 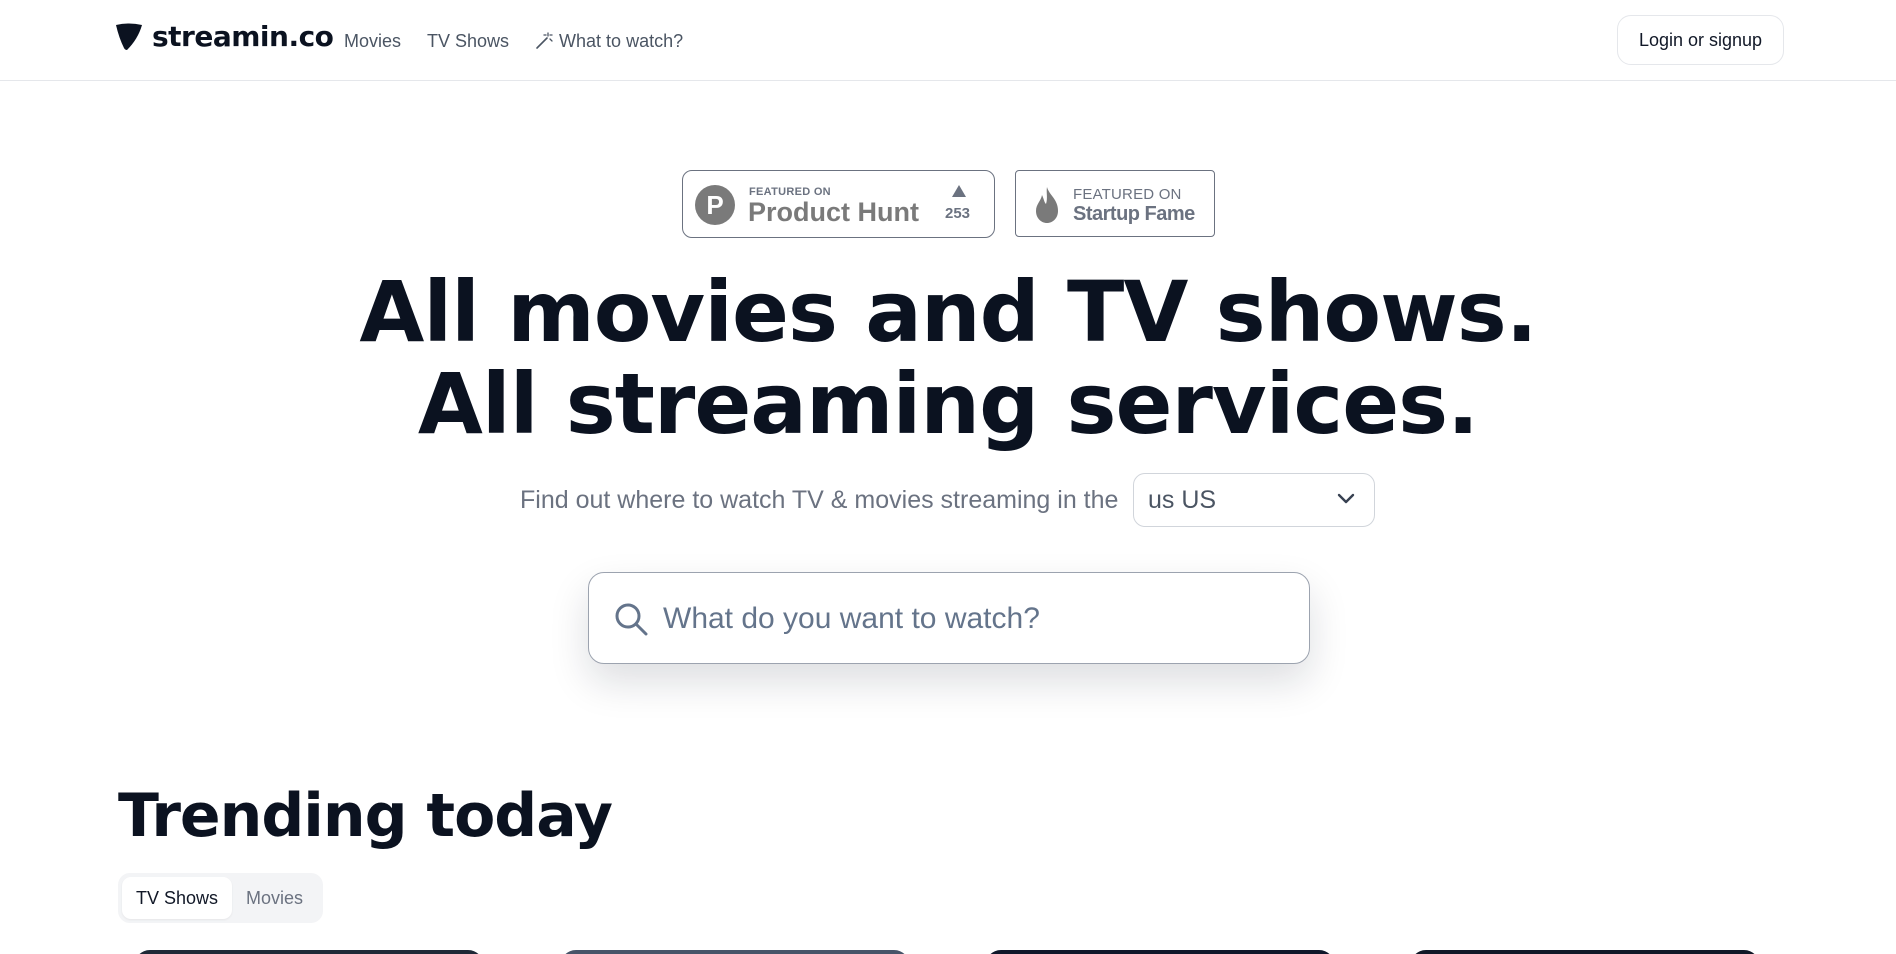 What do you see at coordinates (1182, 499) in the screenshot?
I see `country-select-value: us US` at bounding box center [1182, 499].